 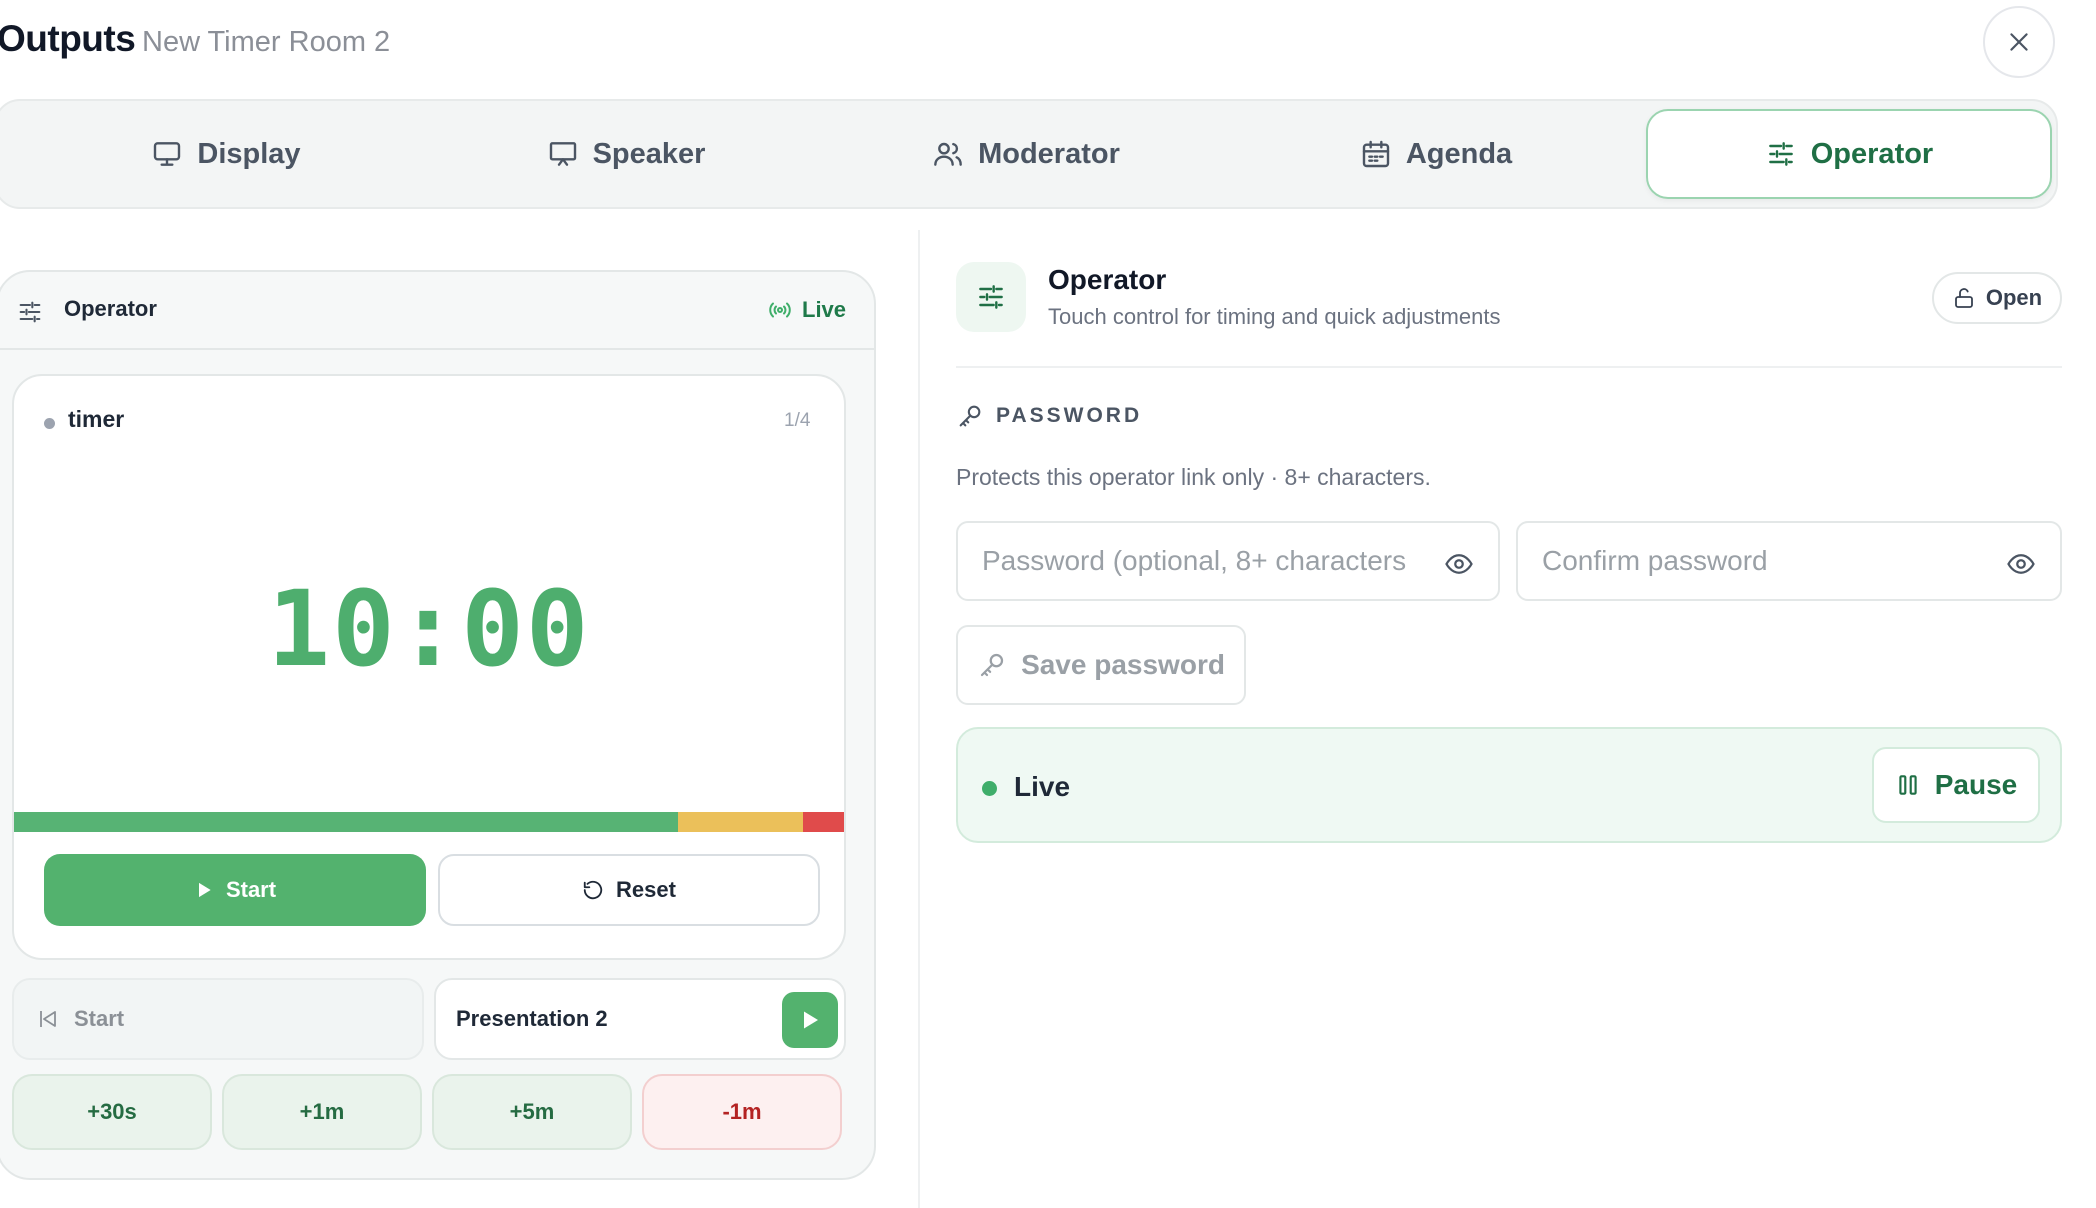 What do you see at coordinates (532, 1018) in the screenshot?
I see `next-cue-label: Presentation 2` at bounding box center [532, 1018].